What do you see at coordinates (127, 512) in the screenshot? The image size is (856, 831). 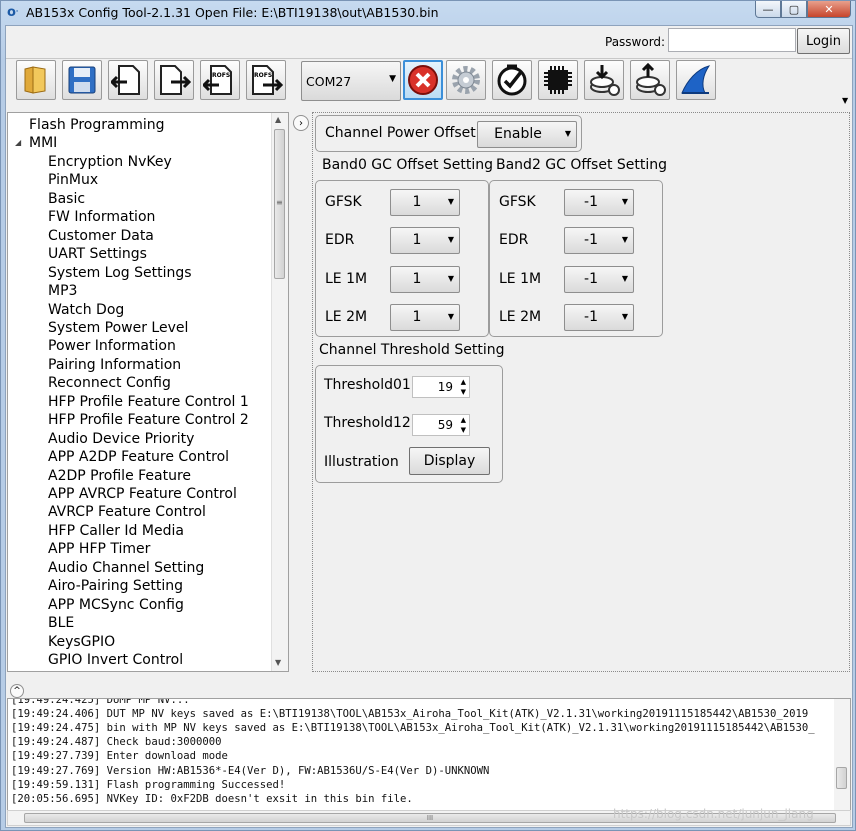 I see `tree-item: AVRCP Feature Control` at bounding box center [127, 512].